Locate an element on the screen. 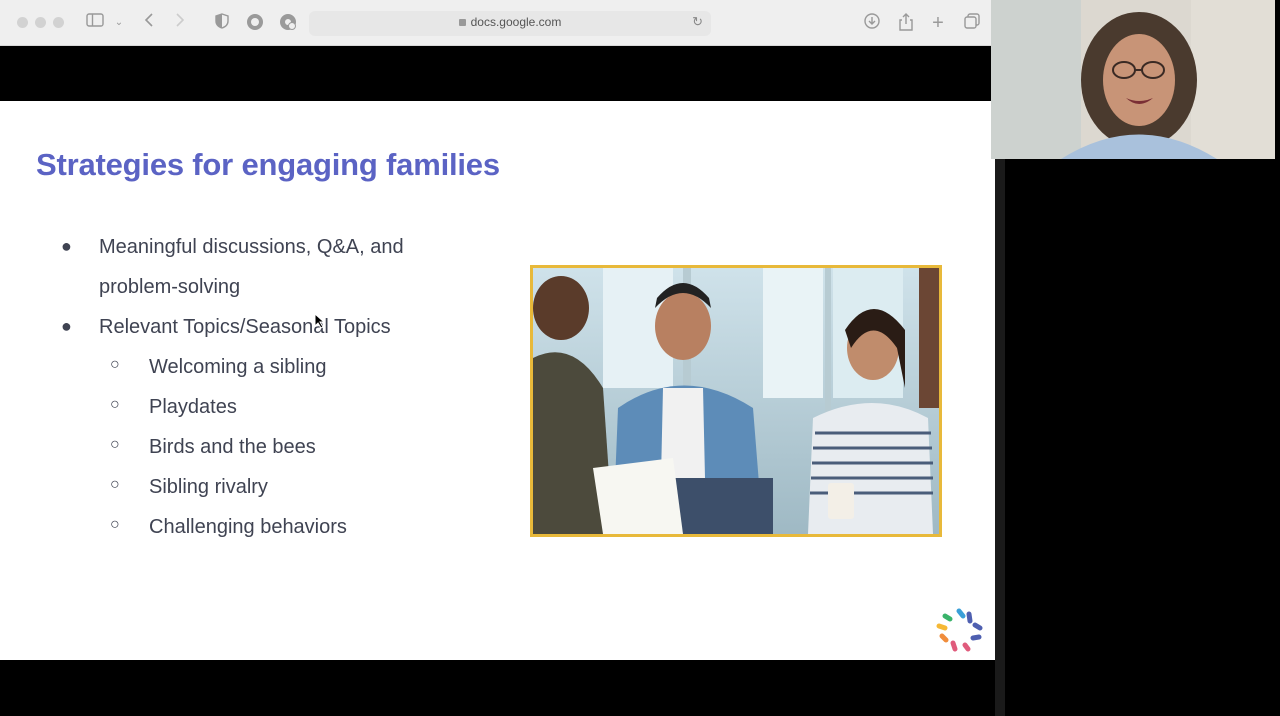 The width and height of the screenshot is (1280, 716). sub-bullet-item: Birds and the bees is located at coordinates (232, 447).